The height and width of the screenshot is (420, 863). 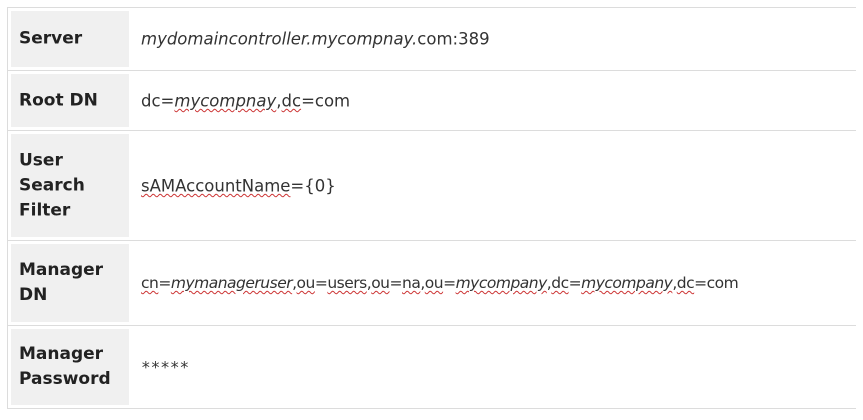 I want to click on row-header-cell: Server, so click(x=70, y=39).